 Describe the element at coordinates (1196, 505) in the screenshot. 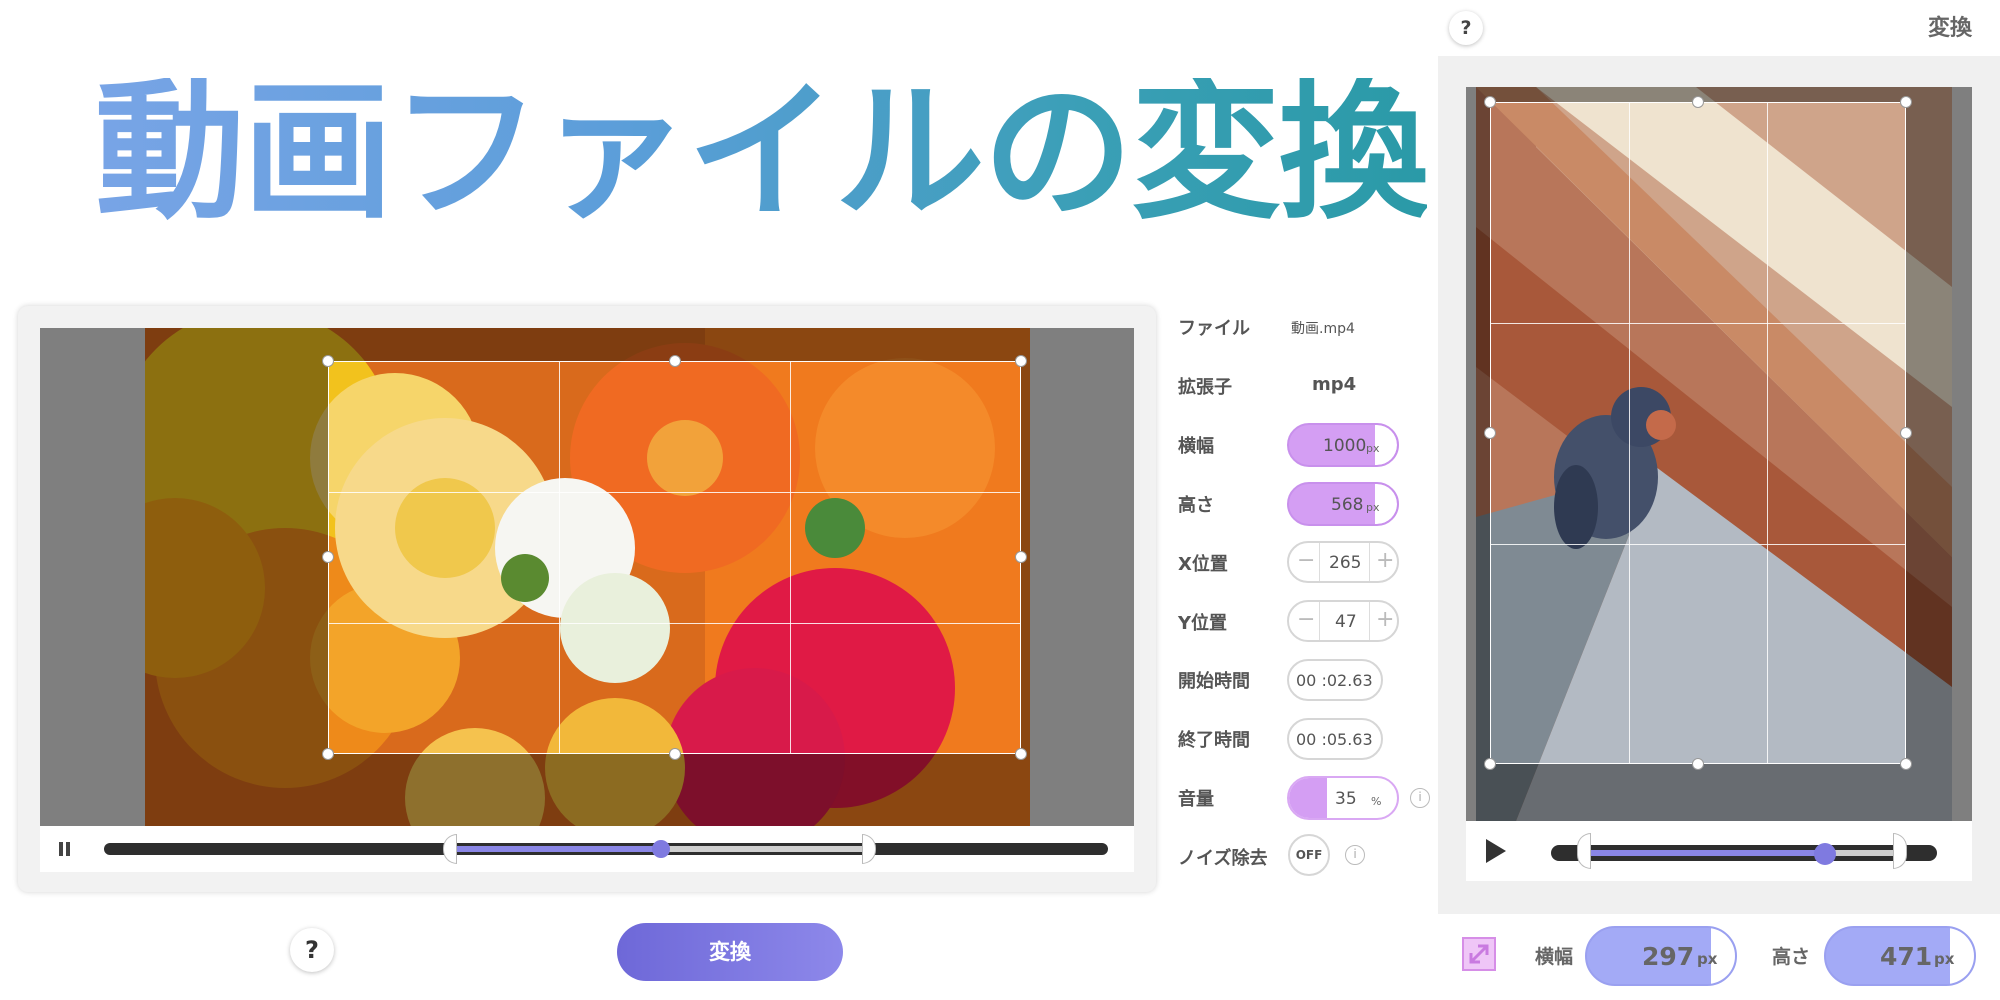

I see `height-label: 高さ` at that location.